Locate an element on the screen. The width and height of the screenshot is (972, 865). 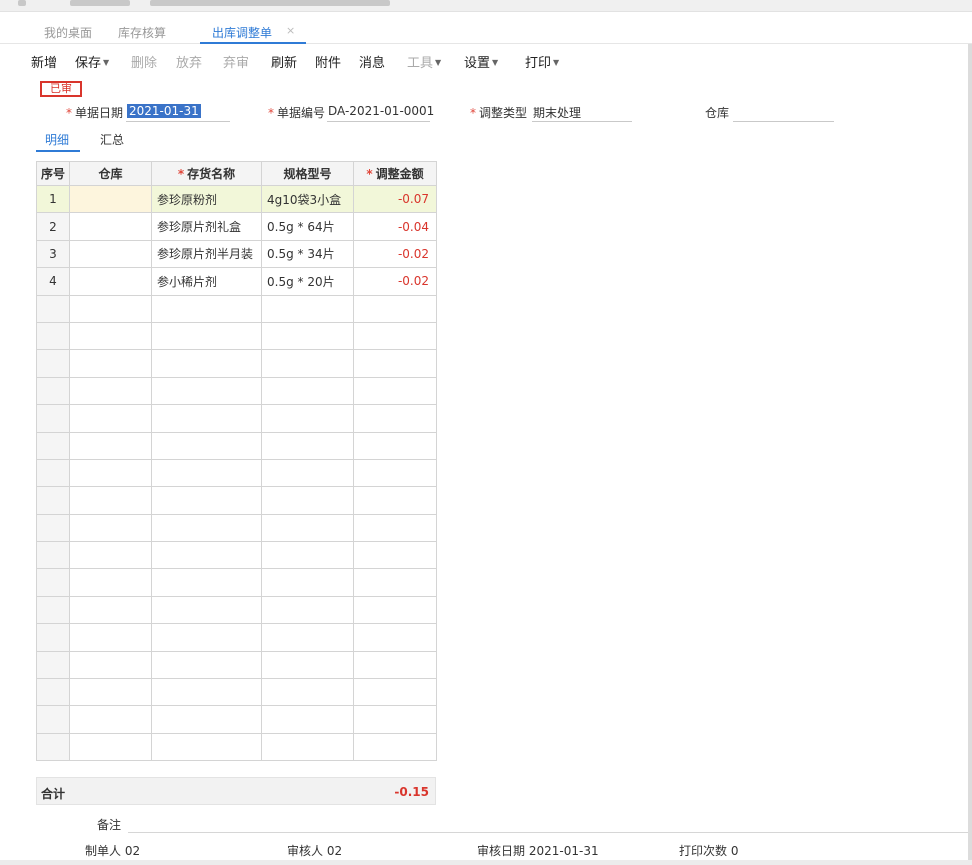
close-icon: × is located at coordinates (290, 30).